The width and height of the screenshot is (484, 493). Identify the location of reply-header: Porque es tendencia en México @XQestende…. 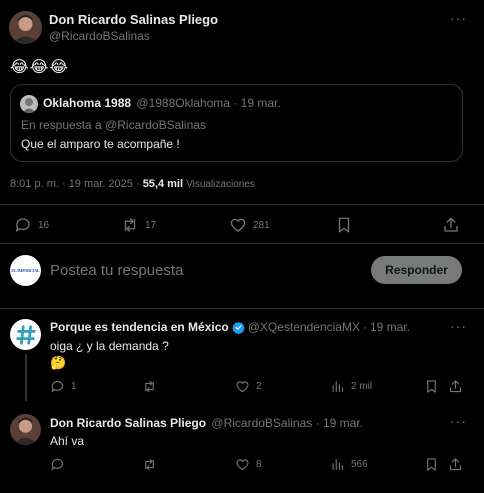
(230, 327).